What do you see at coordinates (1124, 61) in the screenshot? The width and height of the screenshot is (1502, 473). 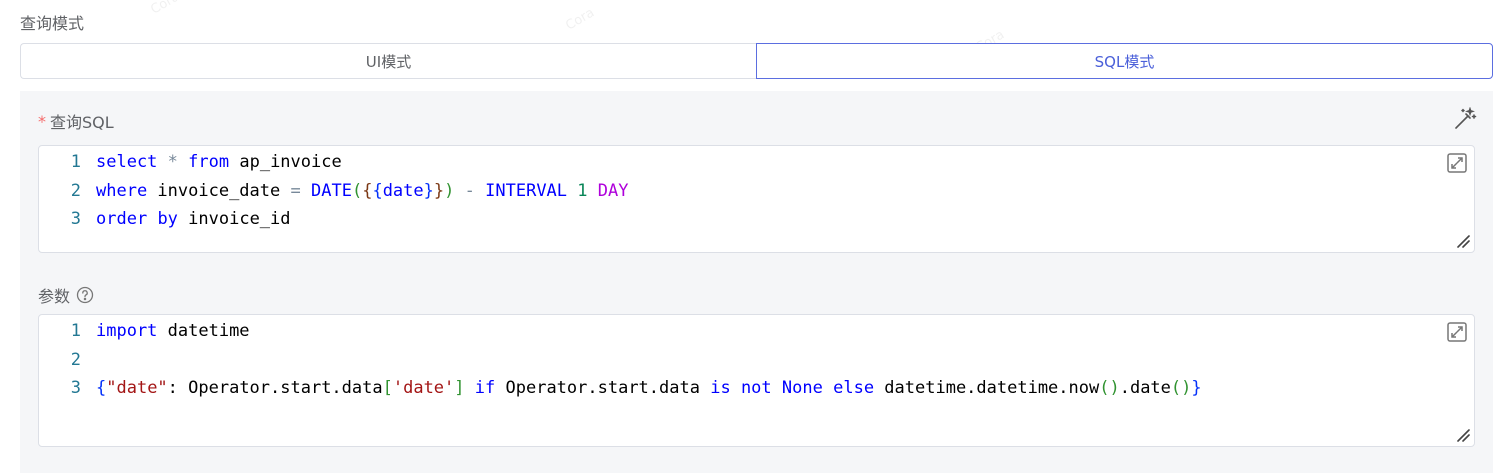 I see `sql-mode-button: SQL模式` at bounding box center [1124, 61].